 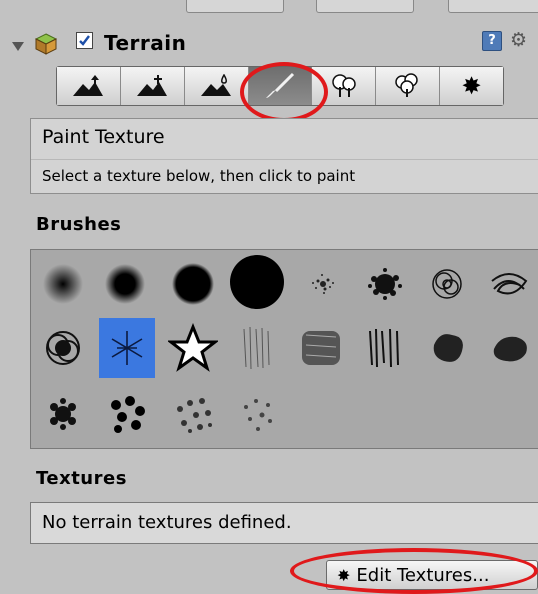 I want to click on terrain-settings-tool: ✸, so click(x=472, y=86).